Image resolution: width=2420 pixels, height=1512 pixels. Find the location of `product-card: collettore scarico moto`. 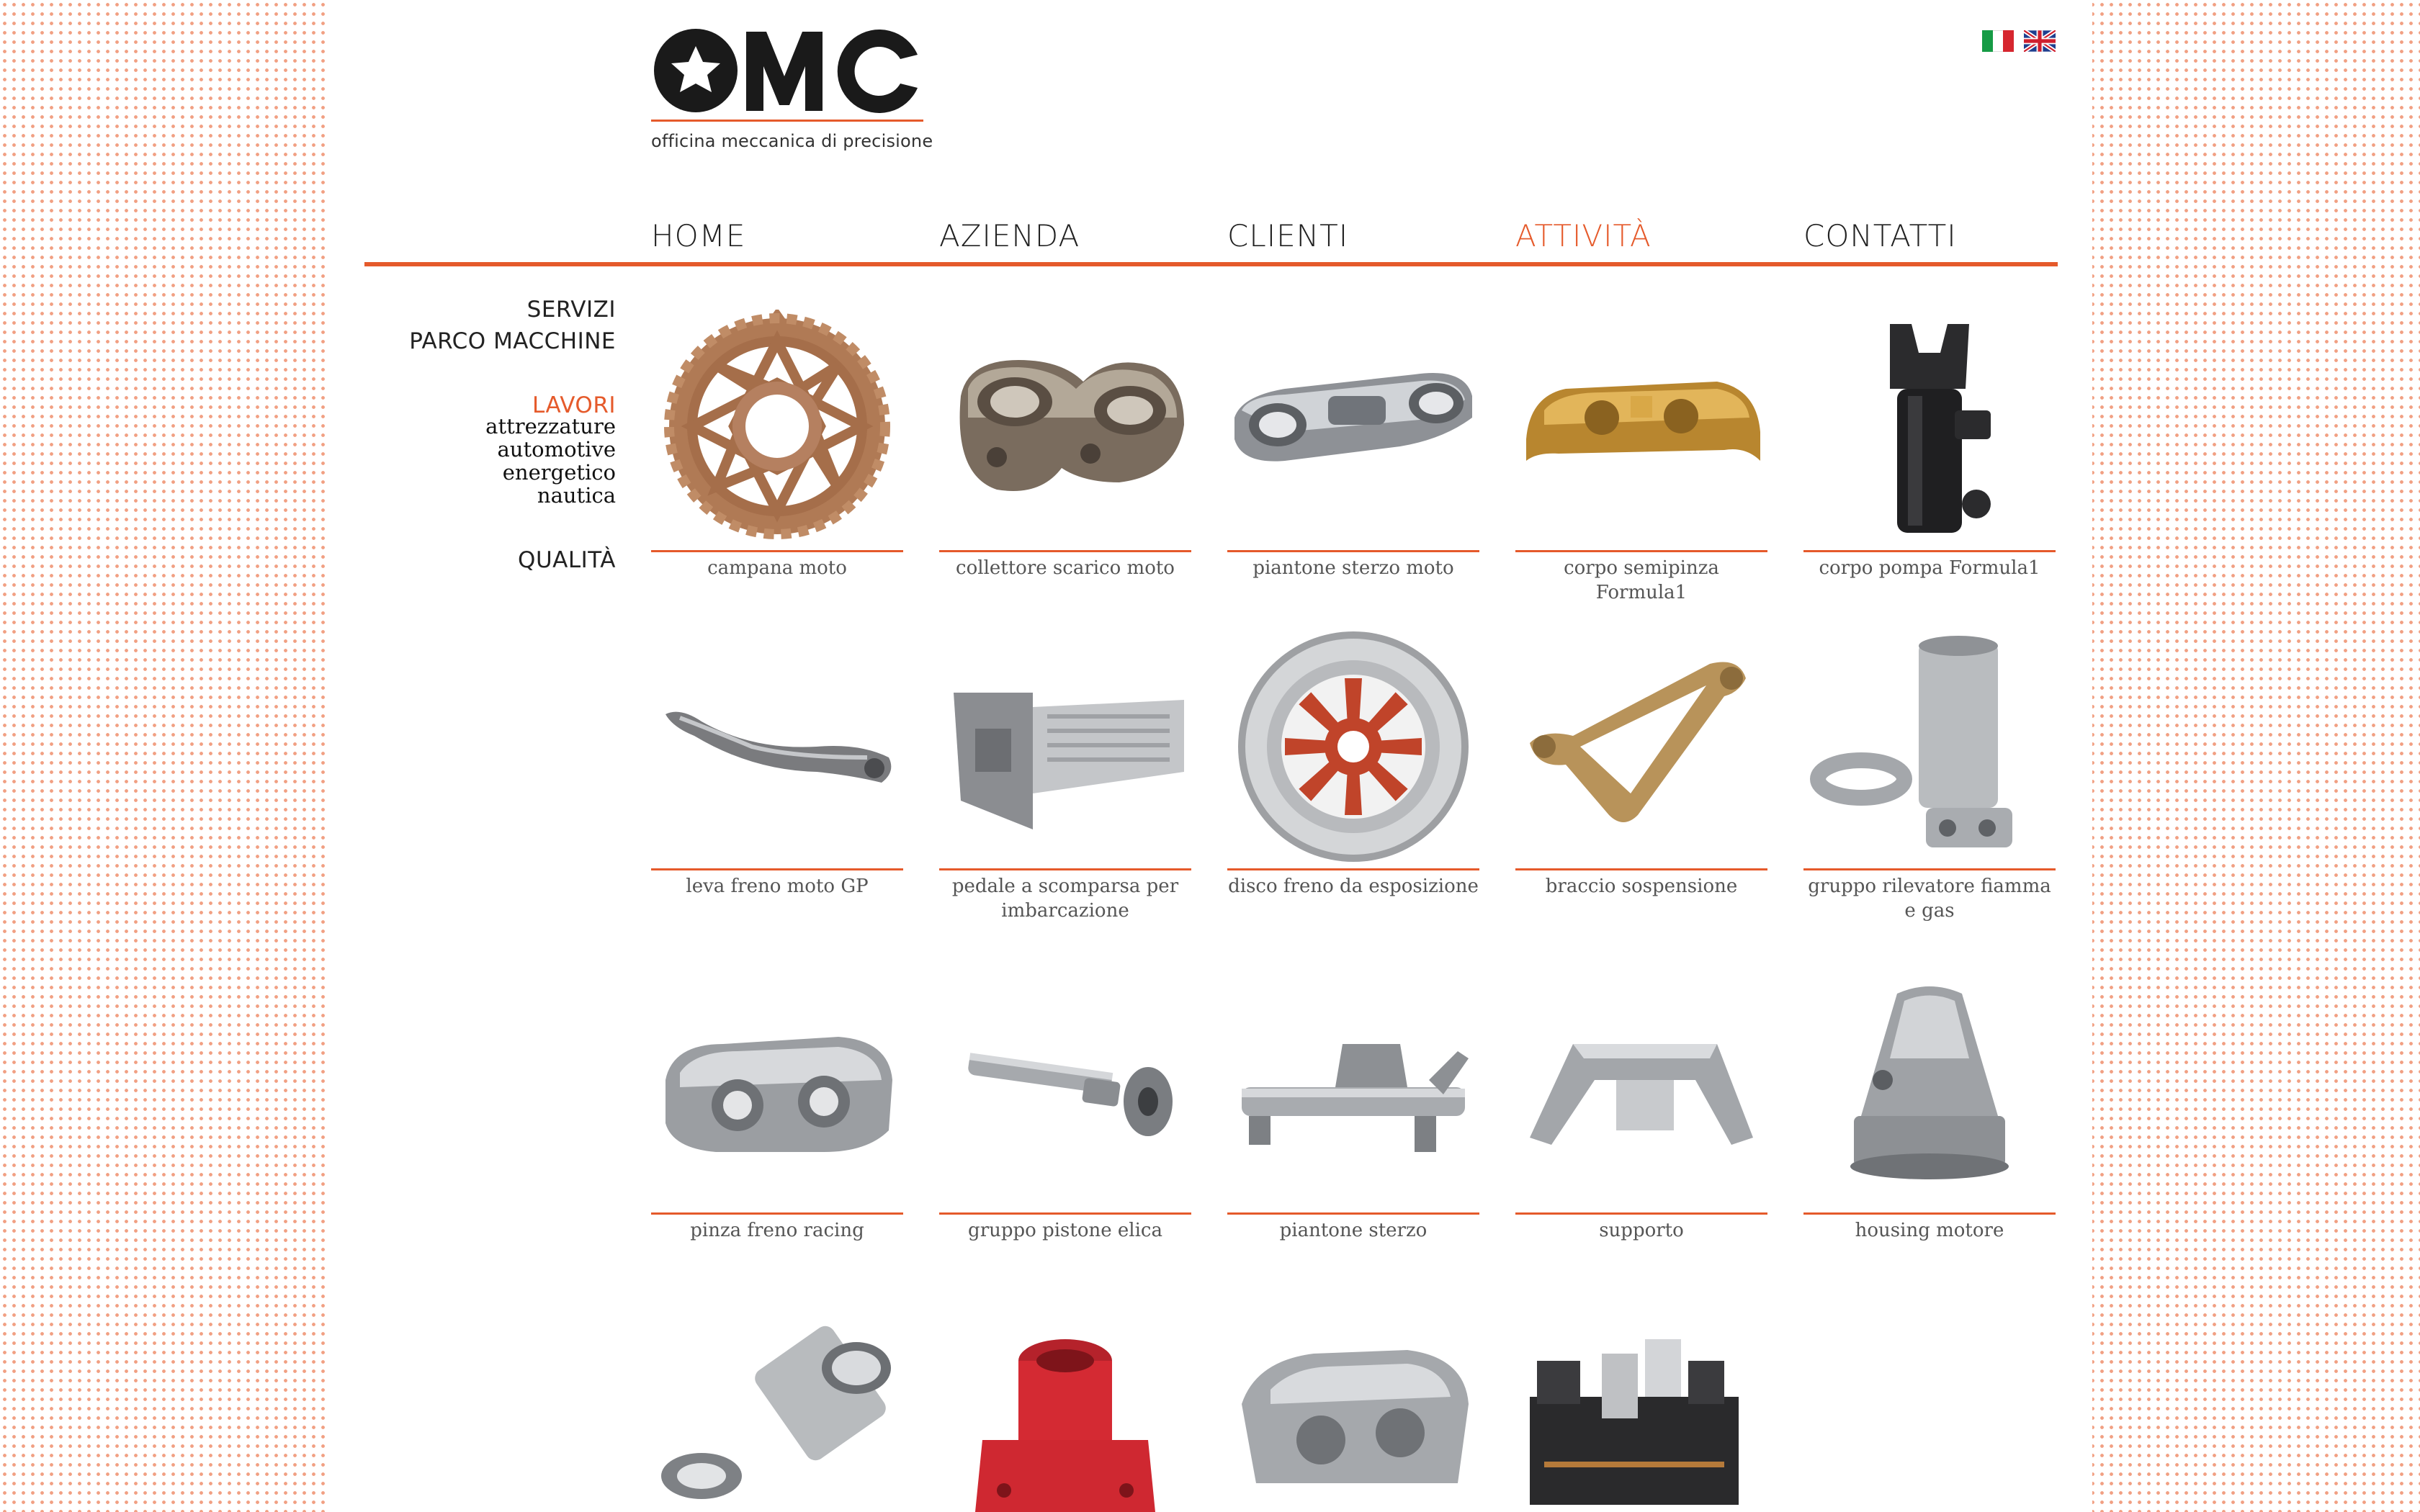

product-card: collettore scarico moto is located at coordinates (1065, 450).